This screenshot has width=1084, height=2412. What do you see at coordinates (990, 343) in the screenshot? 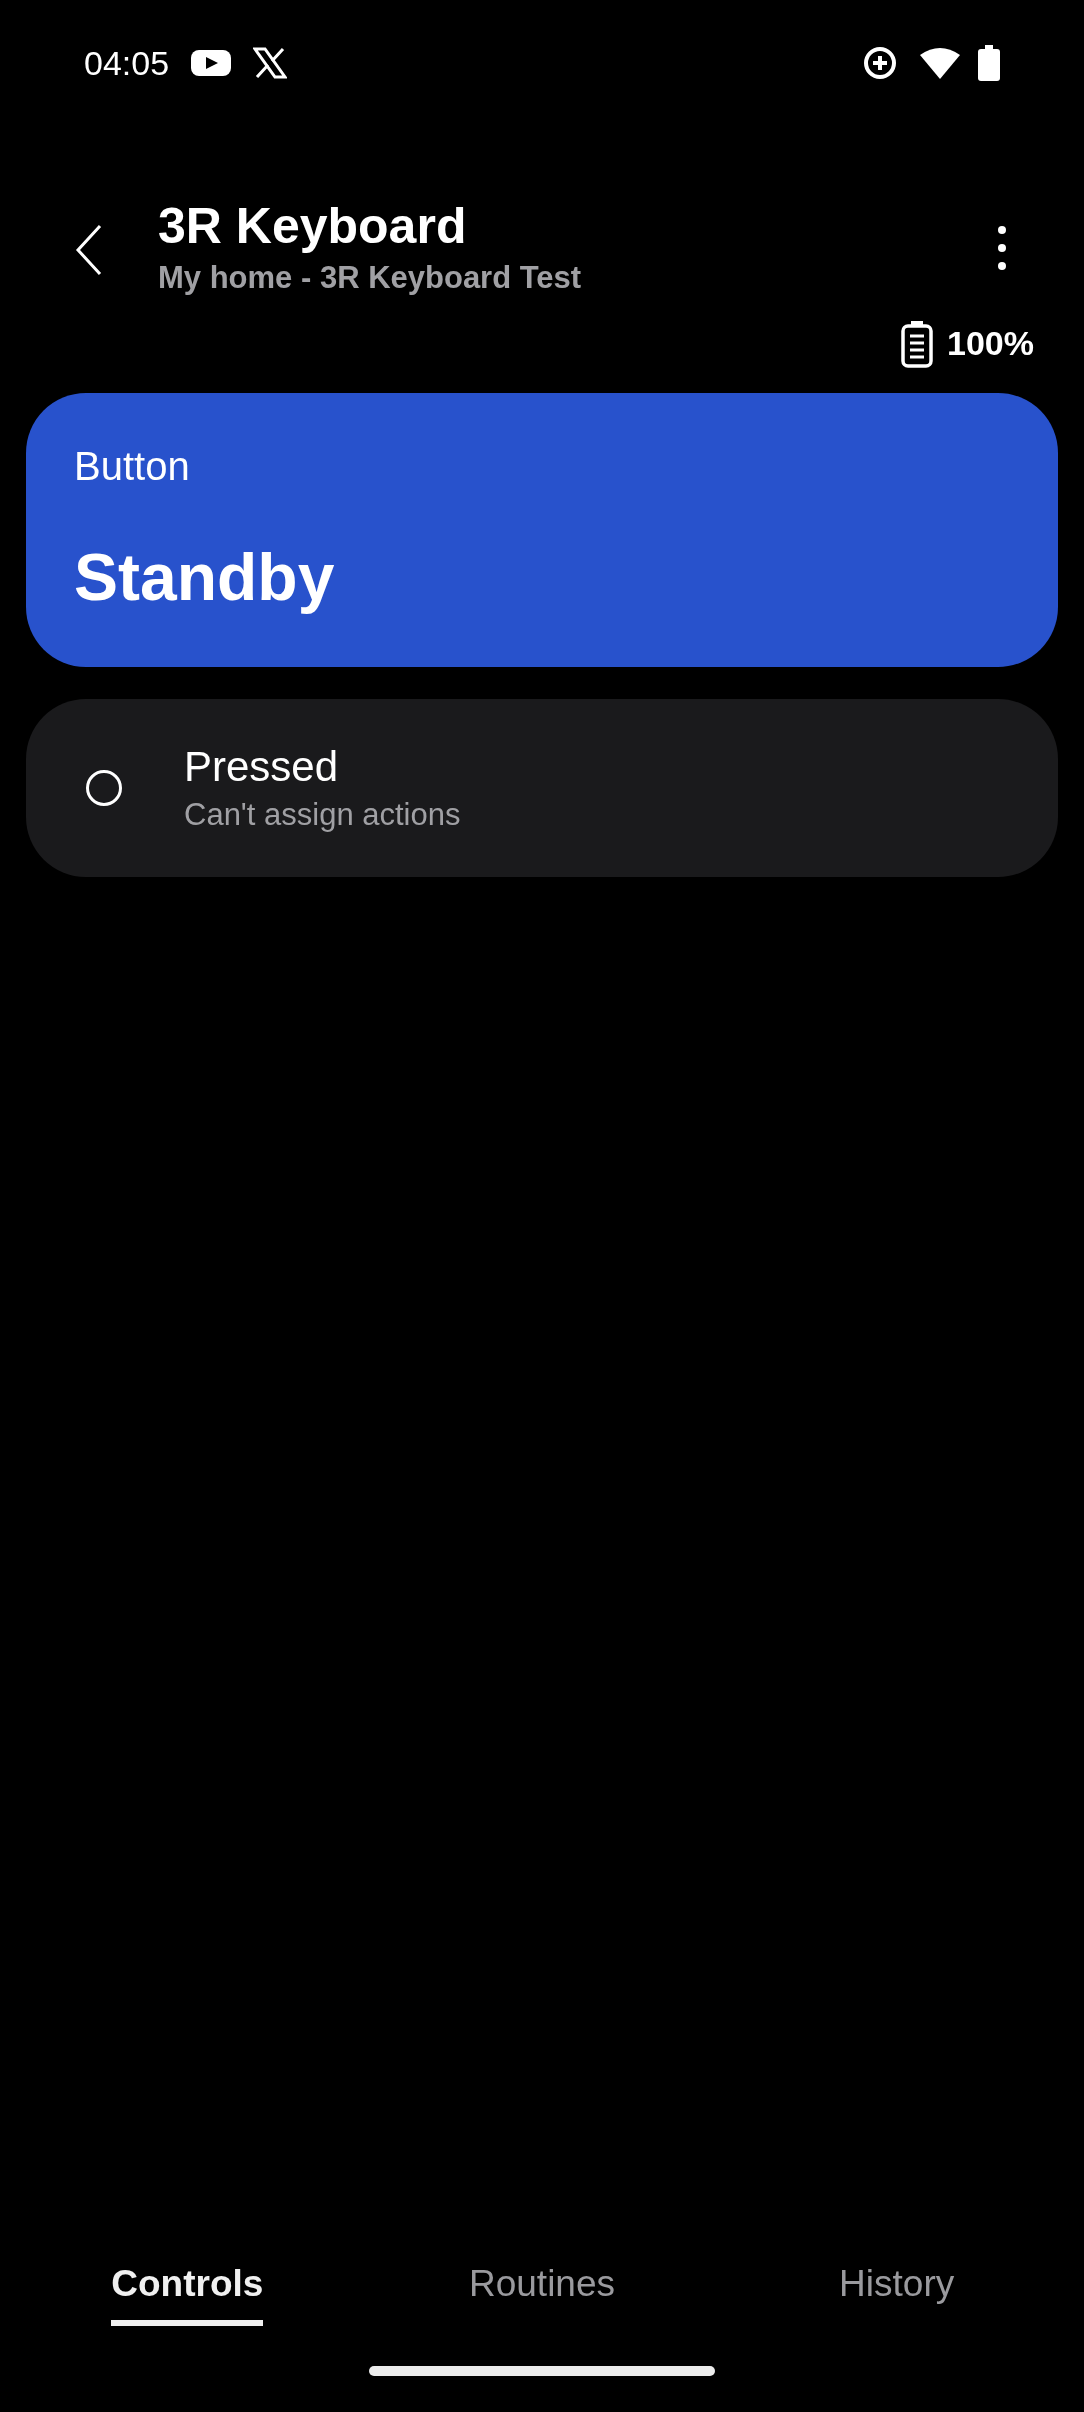
I see `battery-level: 100%` at bounding box center [990, 343].